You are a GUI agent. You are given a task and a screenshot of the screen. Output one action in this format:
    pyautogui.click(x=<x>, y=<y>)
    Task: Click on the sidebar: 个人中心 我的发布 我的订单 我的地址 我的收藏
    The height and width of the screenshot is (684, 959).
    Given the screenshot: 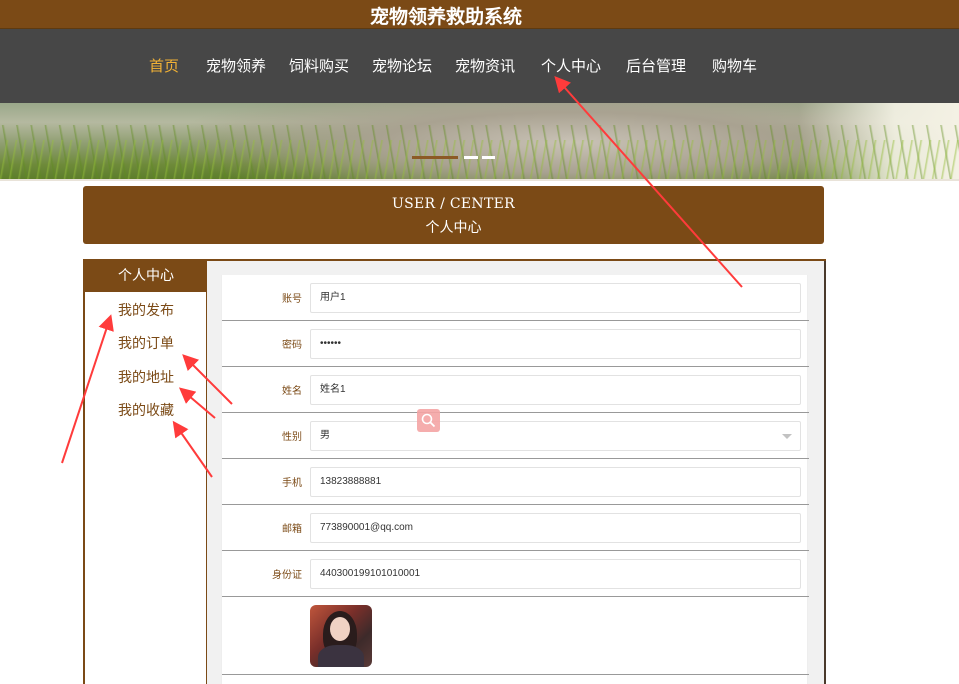 What is the action you would take?
    pyautogui.click(x=146, y=472)
    